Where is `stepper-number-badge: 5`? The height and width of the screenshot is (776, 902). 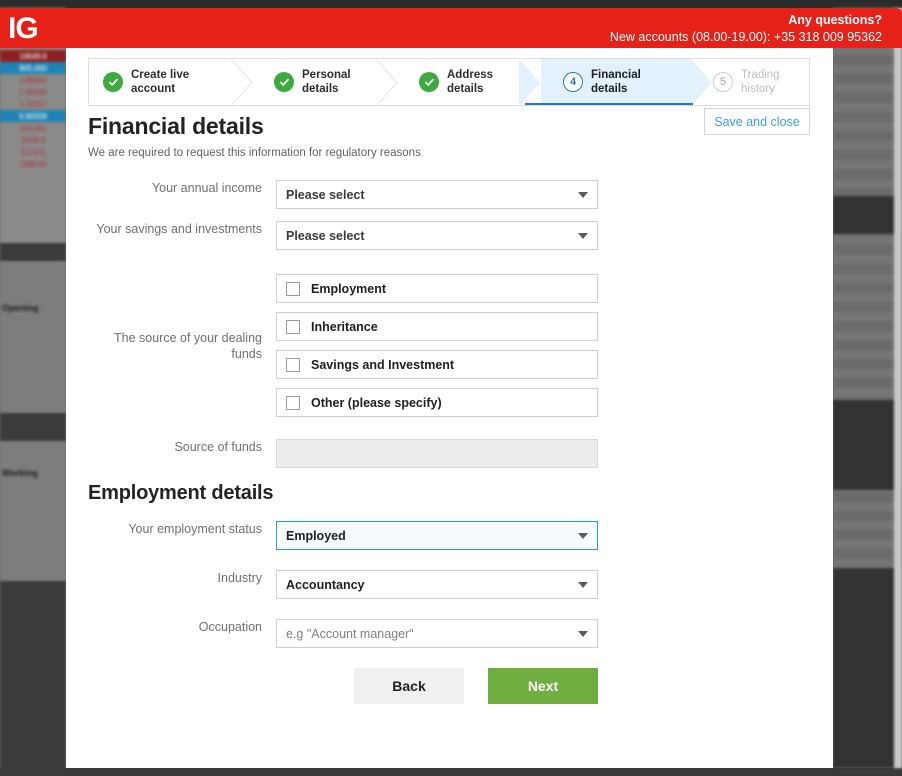
stepper-number-badge: 5 is located at coordinates (723, 82).